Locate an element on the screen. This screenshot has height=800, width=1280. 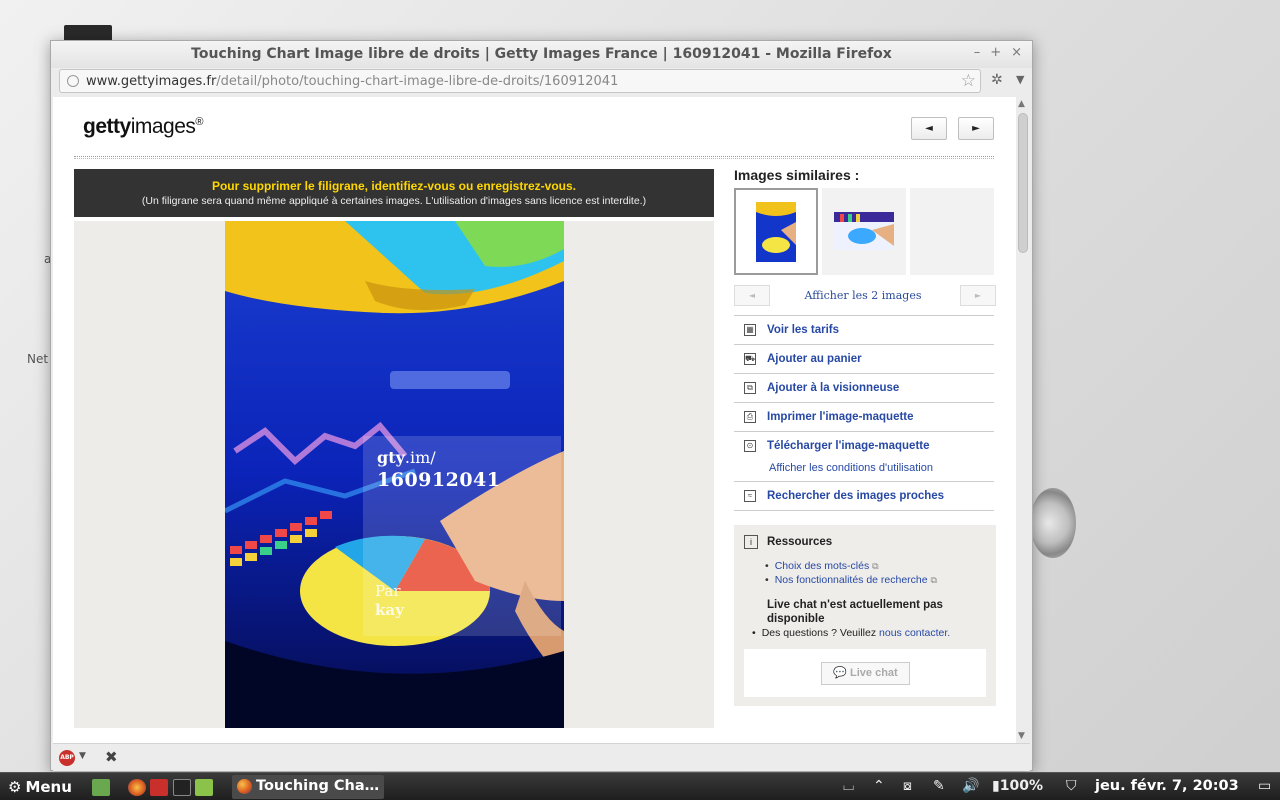
desktop-icon-label-network: Net is located at coordinates (37, 359).